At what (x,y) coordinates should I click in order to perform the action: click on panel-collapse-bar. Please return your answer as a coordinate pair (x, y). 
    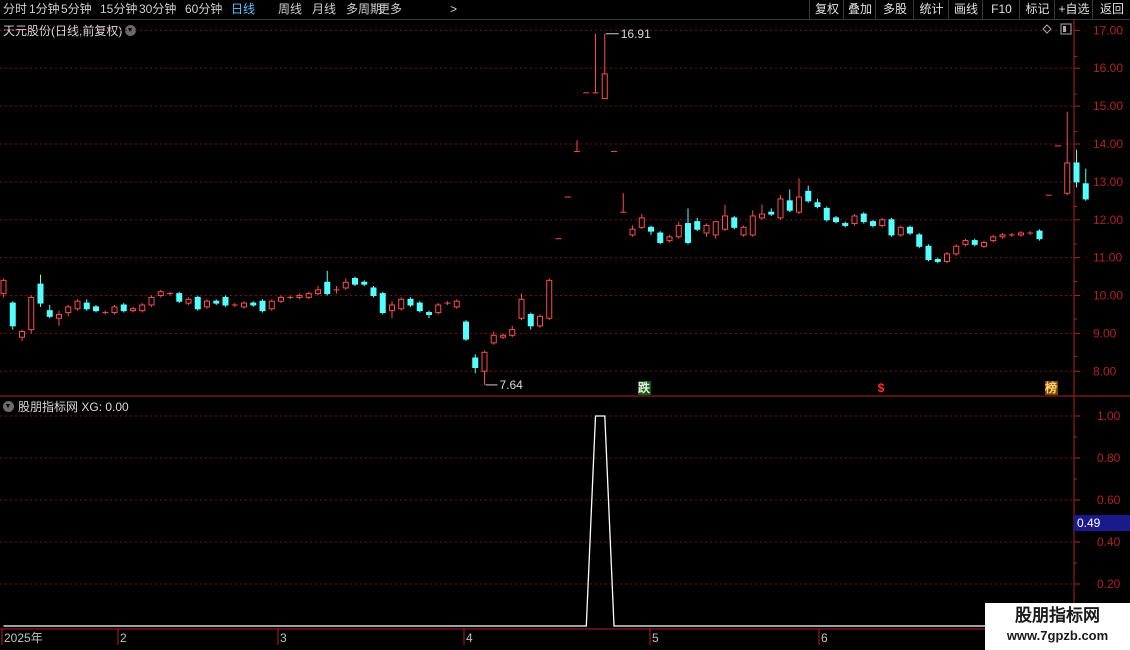
    Looking at the image, I should click on (1064, 29).